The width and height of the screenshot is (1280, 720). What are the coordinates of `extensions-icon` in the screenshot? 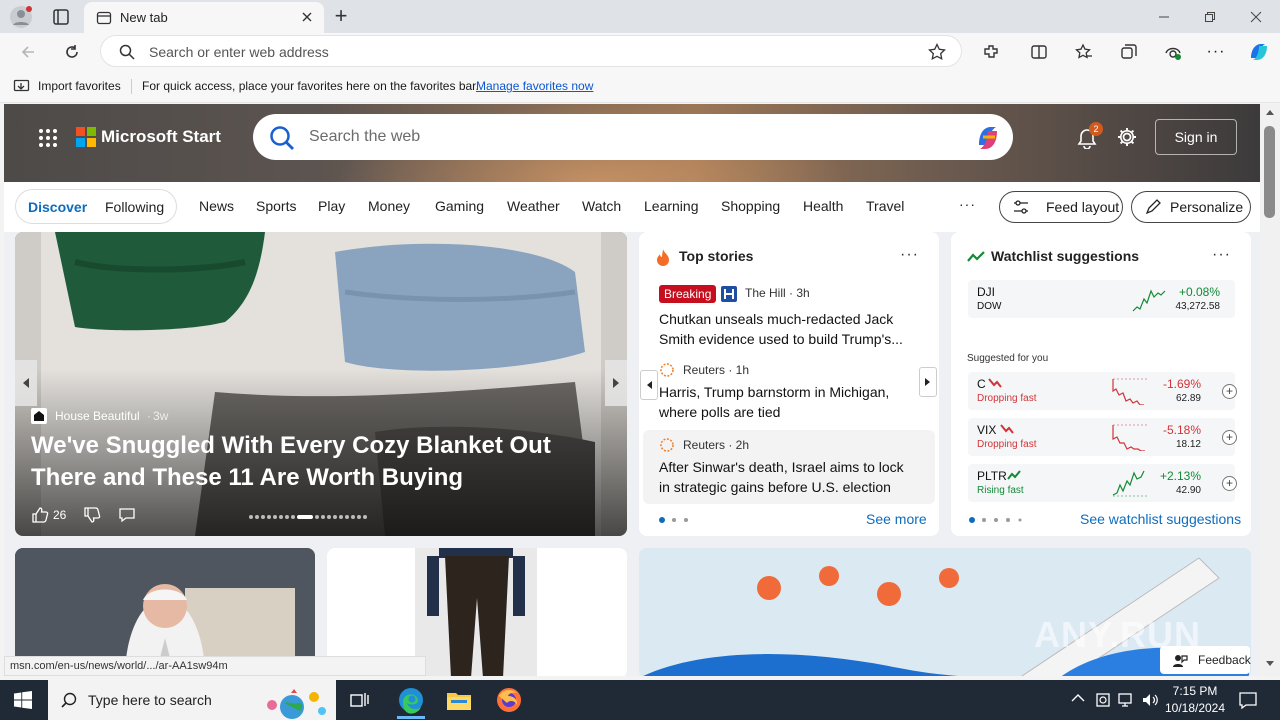 It's located at (991, 52).